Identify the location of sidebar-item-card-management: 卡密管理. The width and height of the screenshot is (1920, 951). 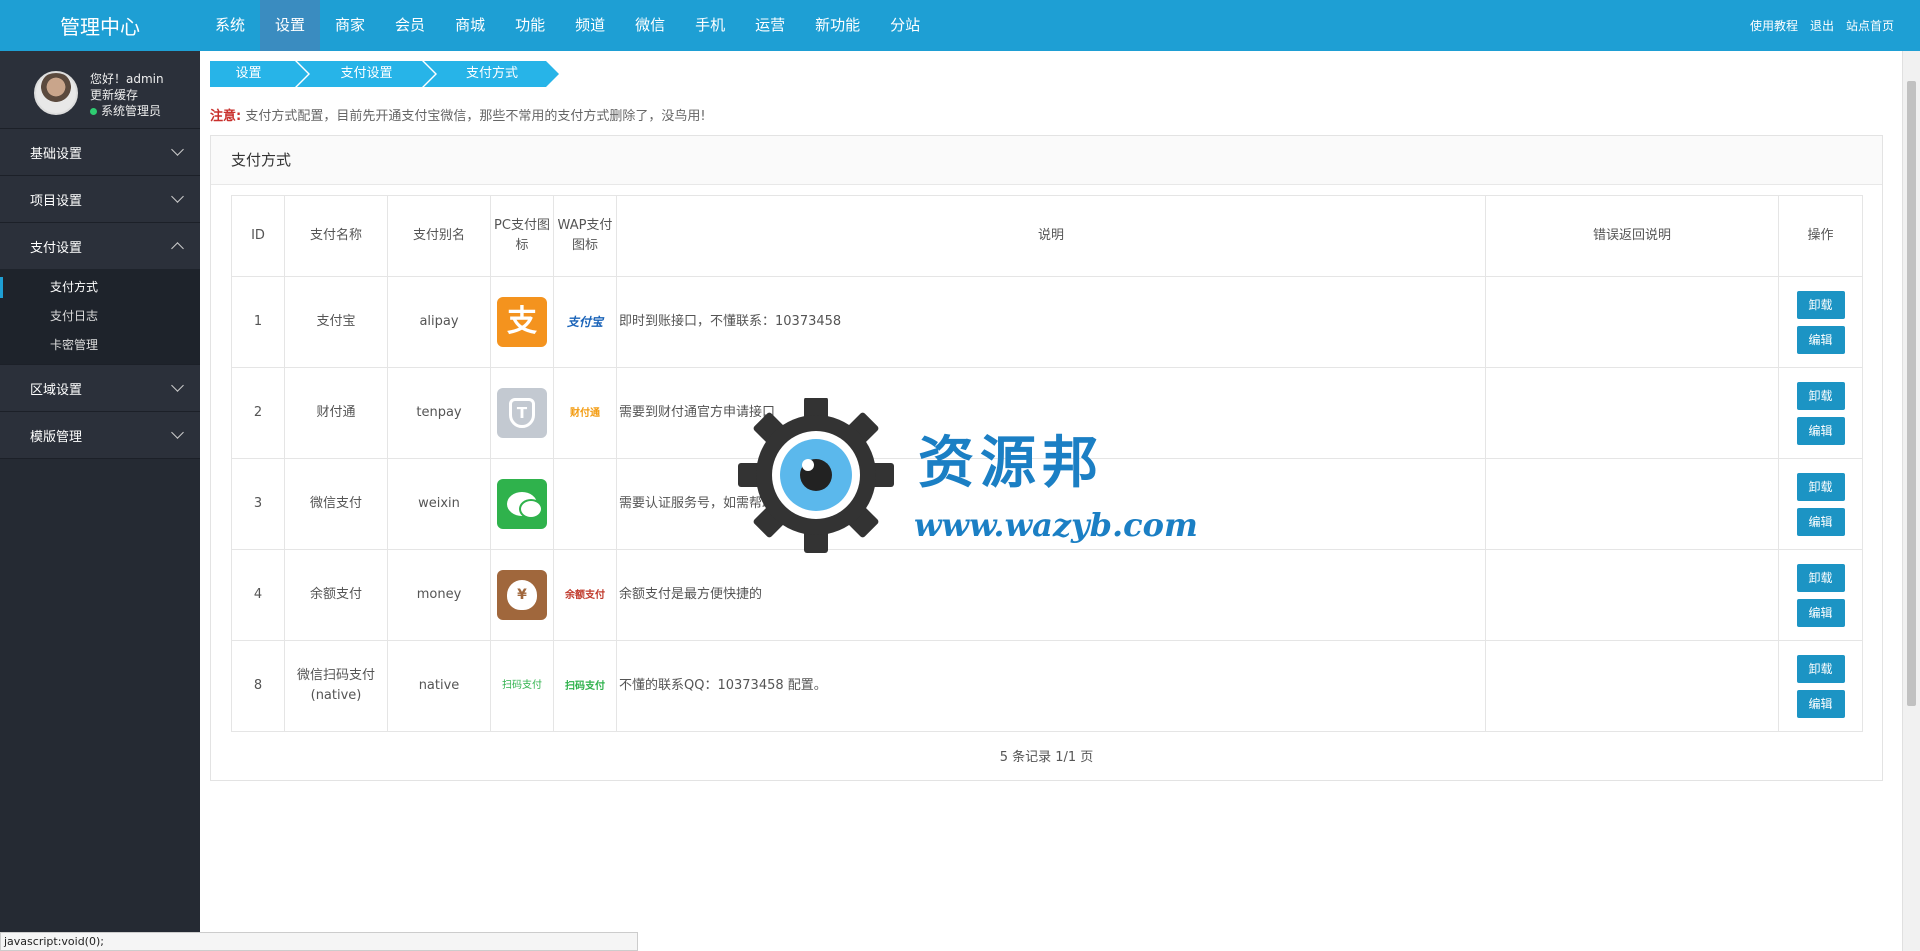
(100, 345).